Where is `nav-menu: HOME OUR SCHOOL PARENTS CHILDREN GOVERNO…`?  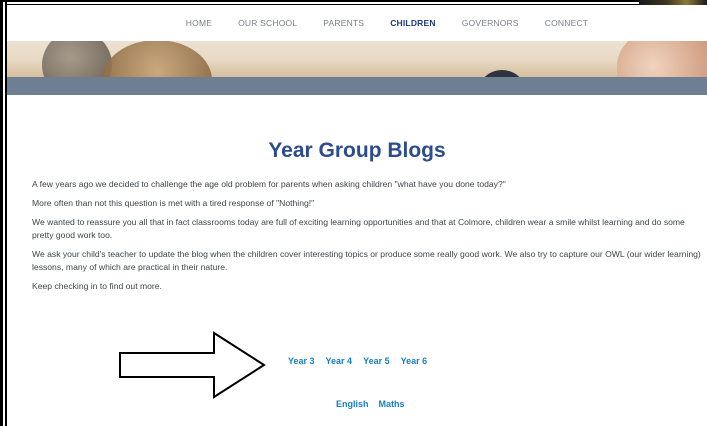
nav-menu: HOME OUR SCHOOL PARENTS CHILDREN GOVERNO… is located at coordinates (387, 23).